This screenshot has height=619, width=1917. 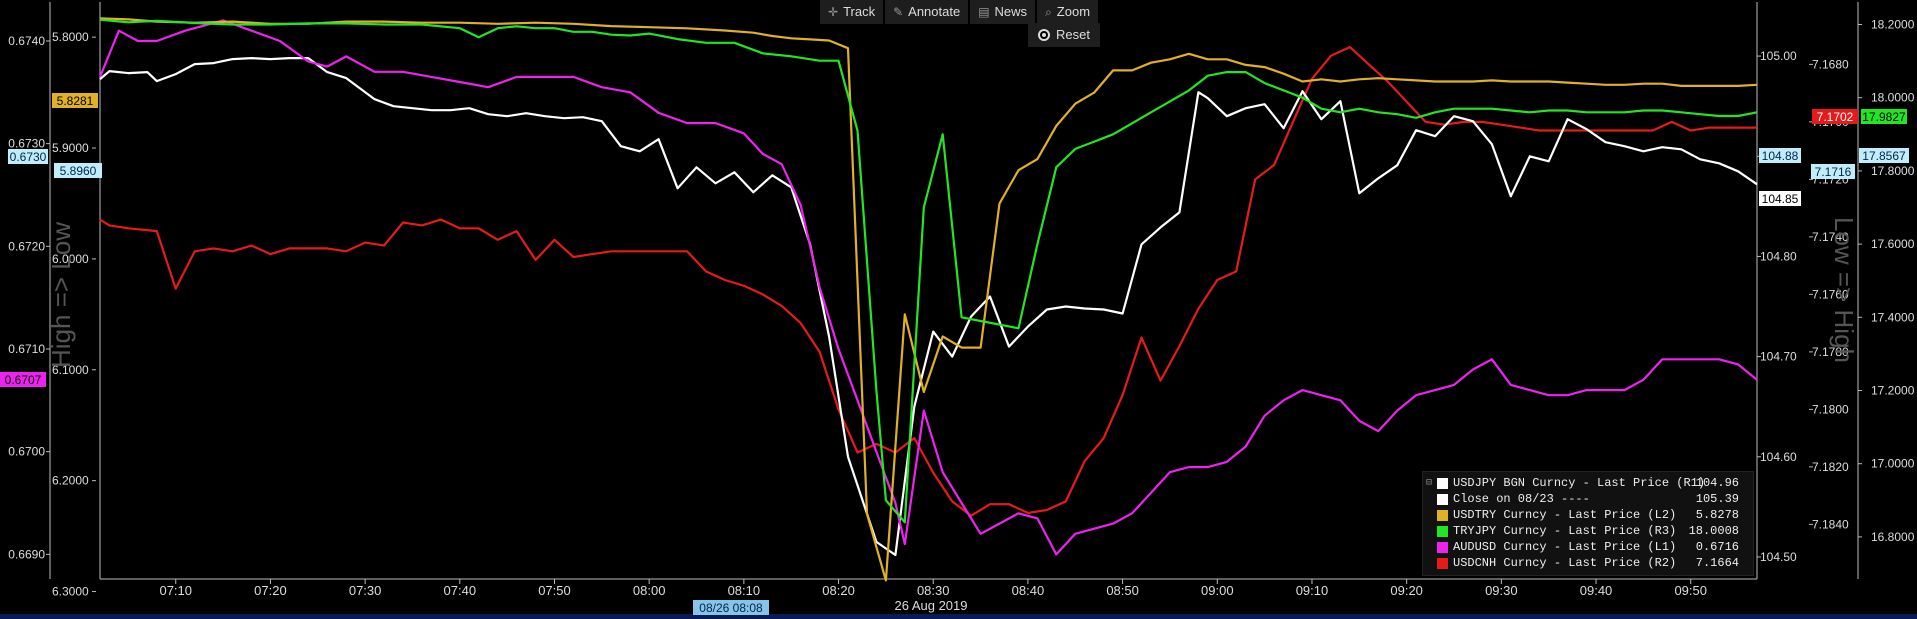 I want to click on R2-axis-tick-label: 7.1680, so click(x=1830, y=64).